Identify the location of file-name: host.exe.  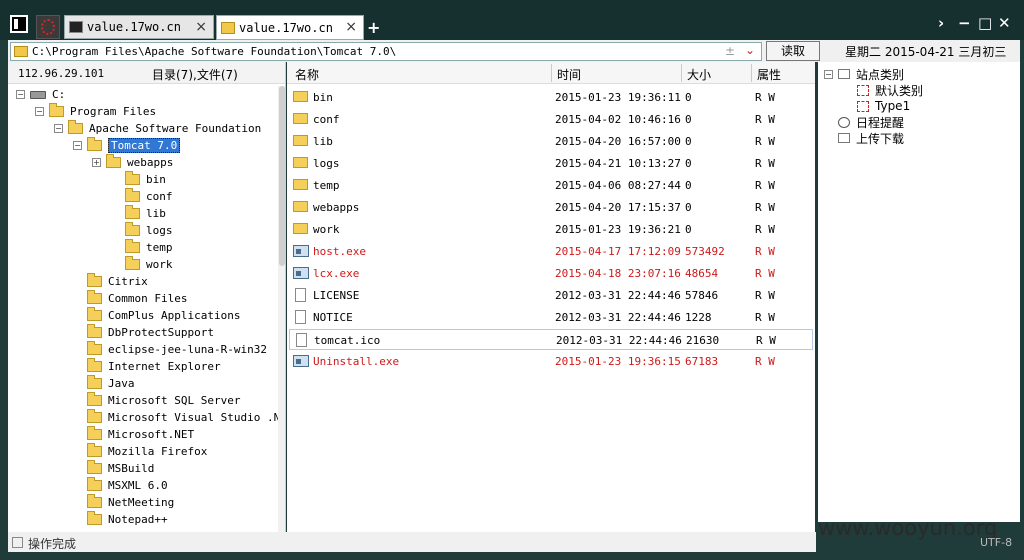
(339, 251).